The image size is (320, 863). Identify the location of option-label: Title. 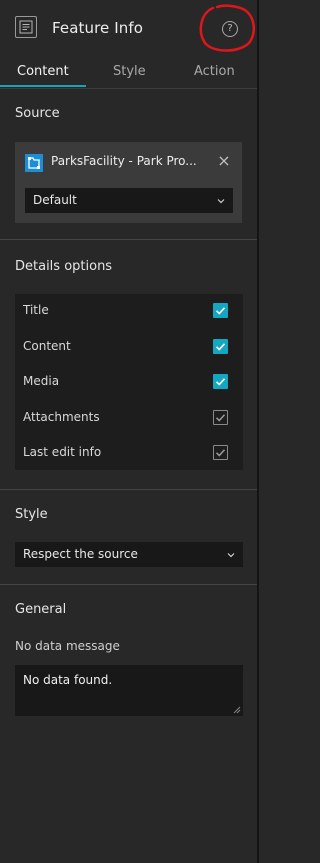
(36, 310).